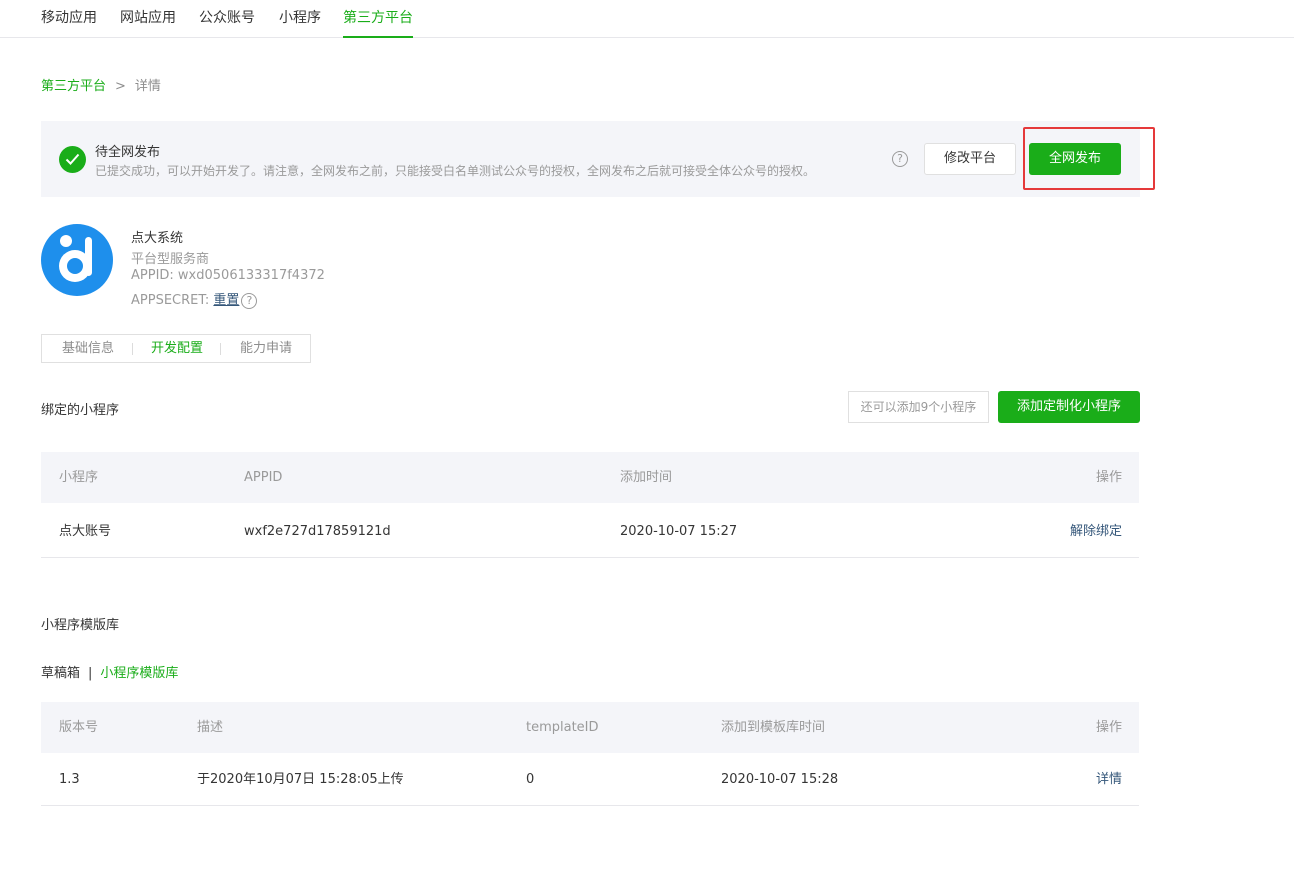  Describe the element at coordinates (73, 86) in the screenshot. I see `breadcrumb-parent-link: 第三方平台` at that location.